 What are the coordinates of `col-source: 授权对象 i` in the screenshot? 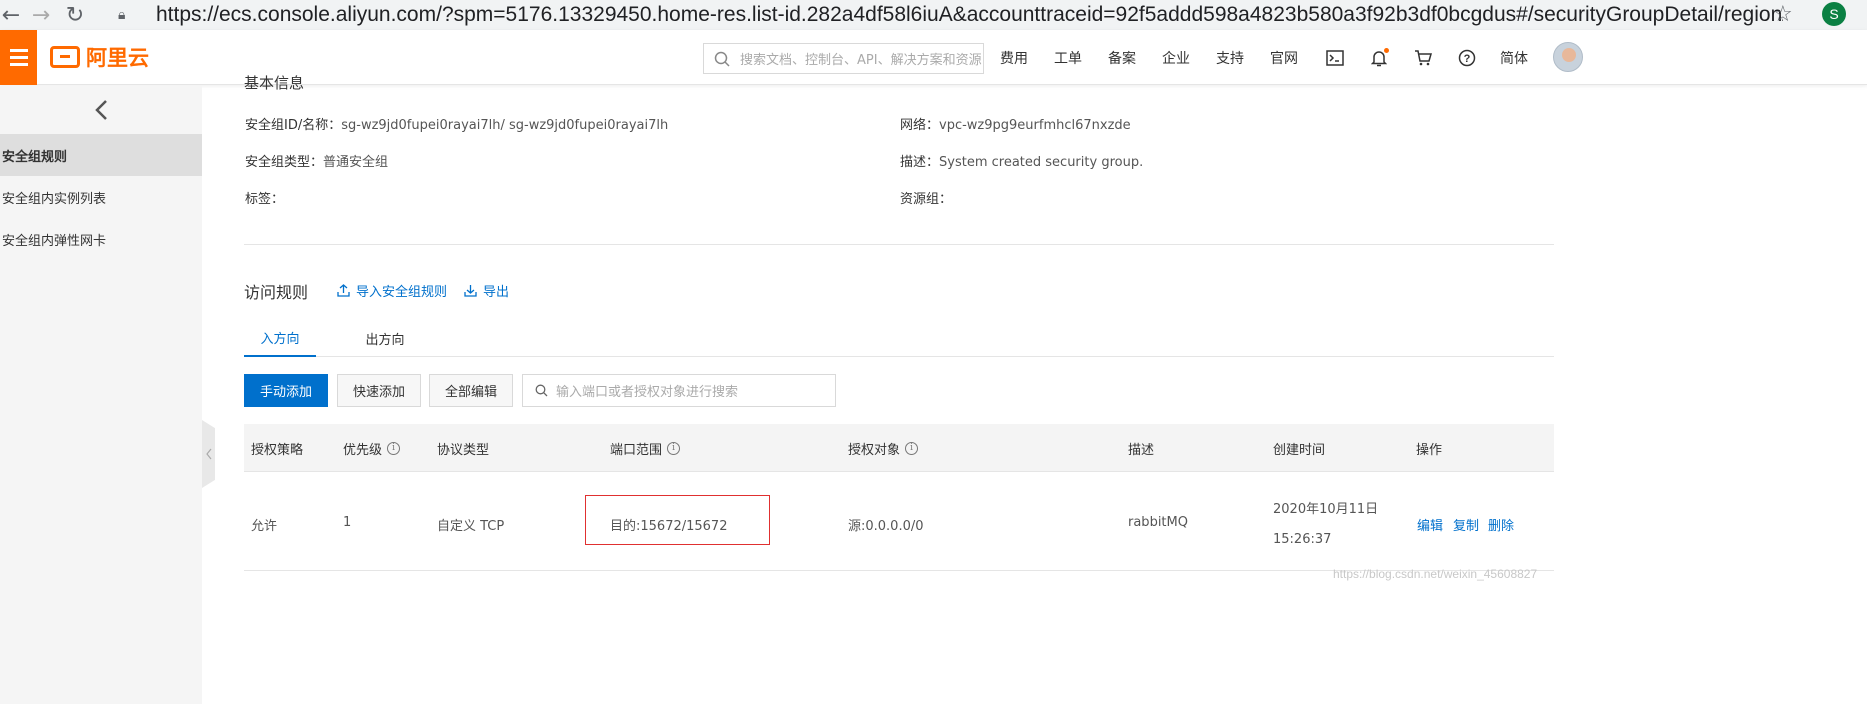 It's located at (883, 448).